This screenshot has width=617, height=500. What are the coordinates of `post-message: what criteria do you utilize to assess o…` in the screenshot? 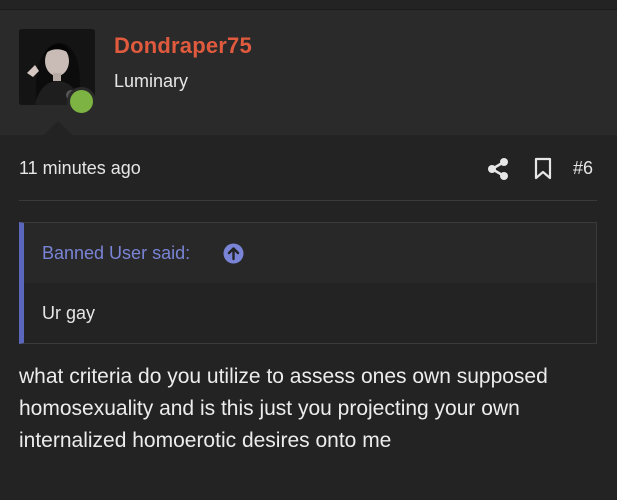 It's located at (283, 408).